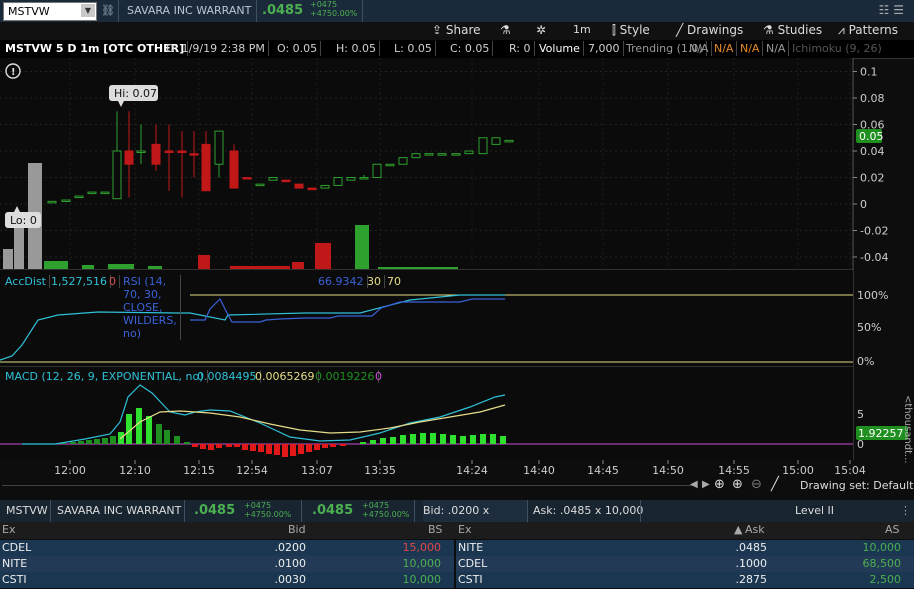 Image resolution: width=914 pixels, height=589 pixels. I want to click on accdist-label: AccDist, so click(26, 281).